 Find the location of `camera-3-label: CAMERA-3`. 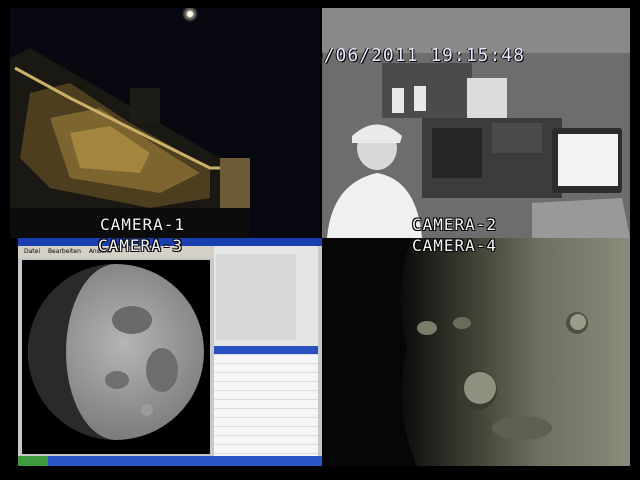

camera-3-label: CAMERA-3 is located at coordinates (141, 246).